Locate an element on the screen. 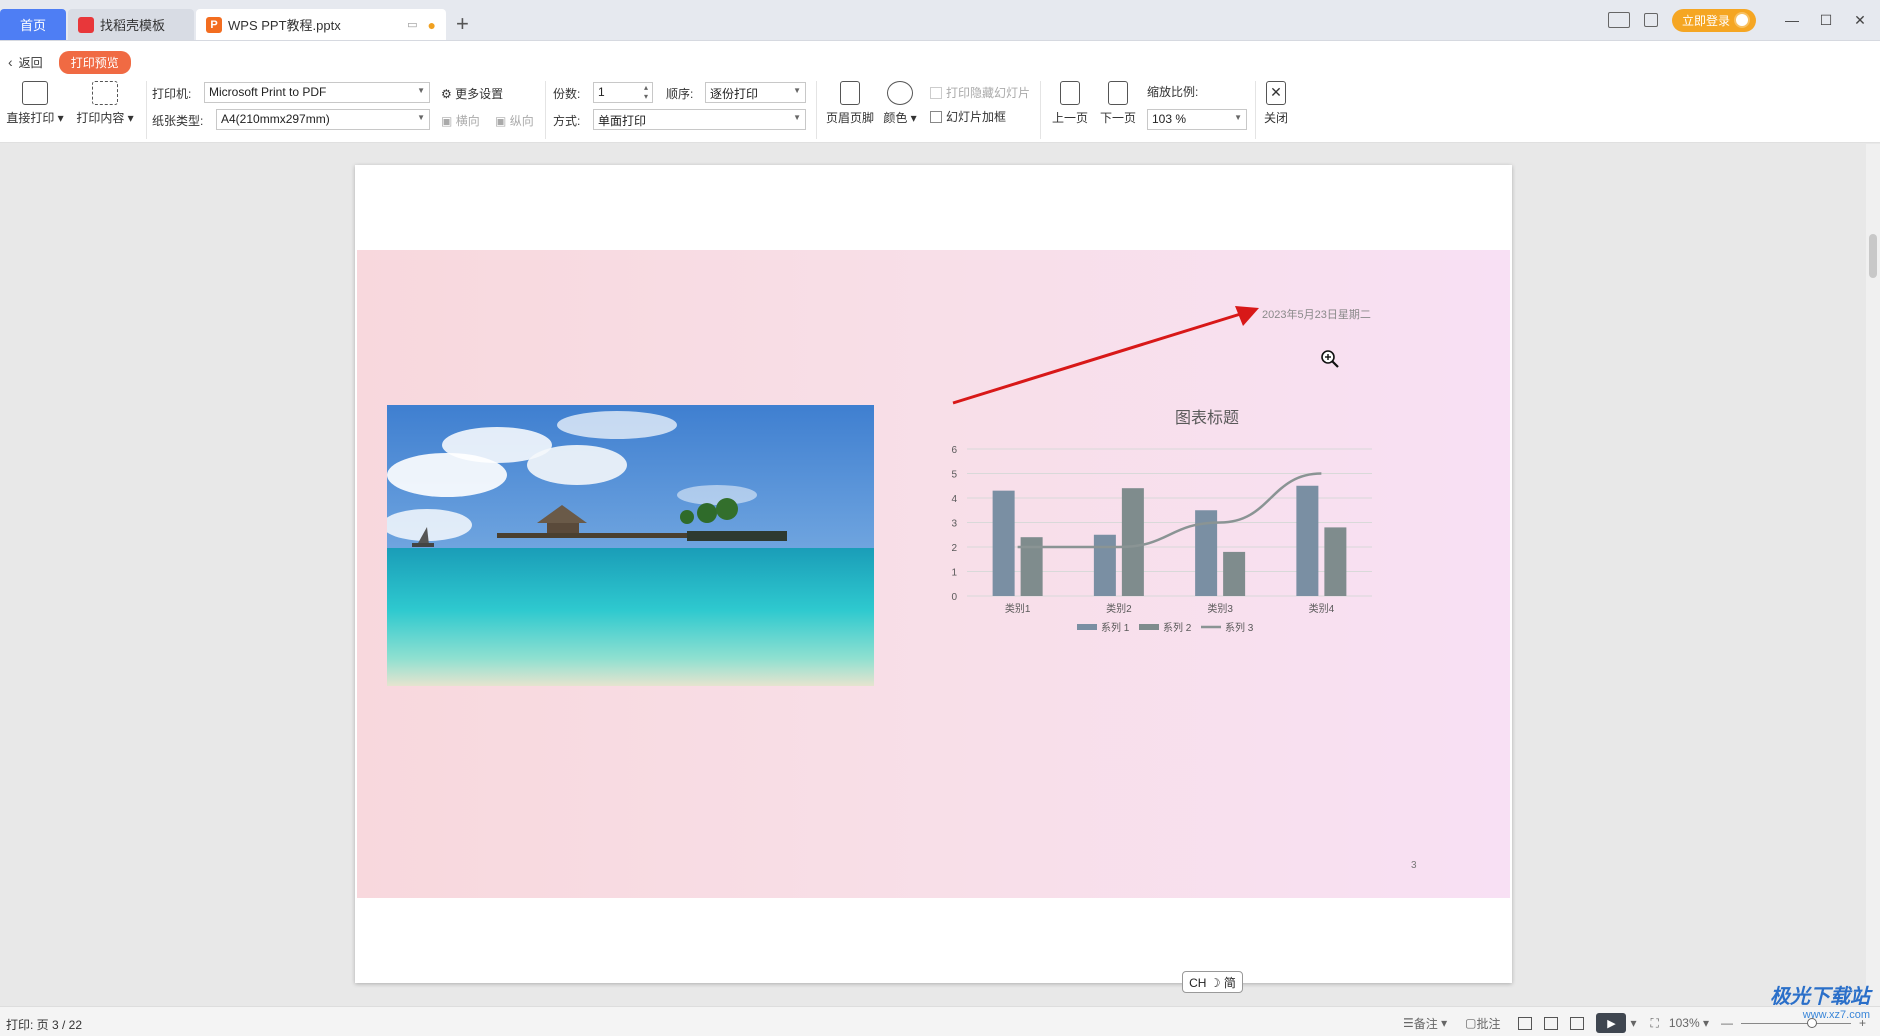  watermark-url: www.xz7.com is located at coordinates (1836, 1015).